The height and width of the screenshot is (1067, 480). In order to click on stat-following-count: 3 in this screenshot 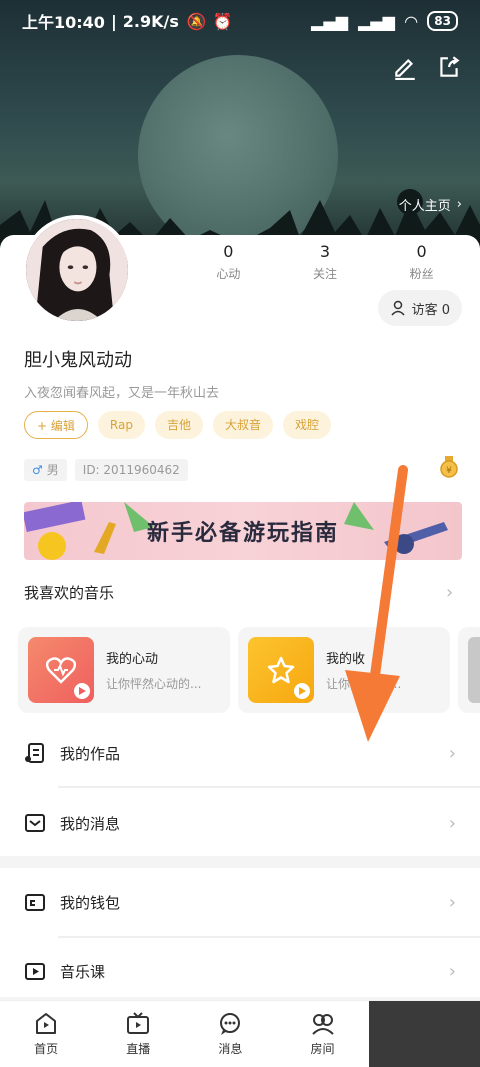, I will do `click(325, 251)`.